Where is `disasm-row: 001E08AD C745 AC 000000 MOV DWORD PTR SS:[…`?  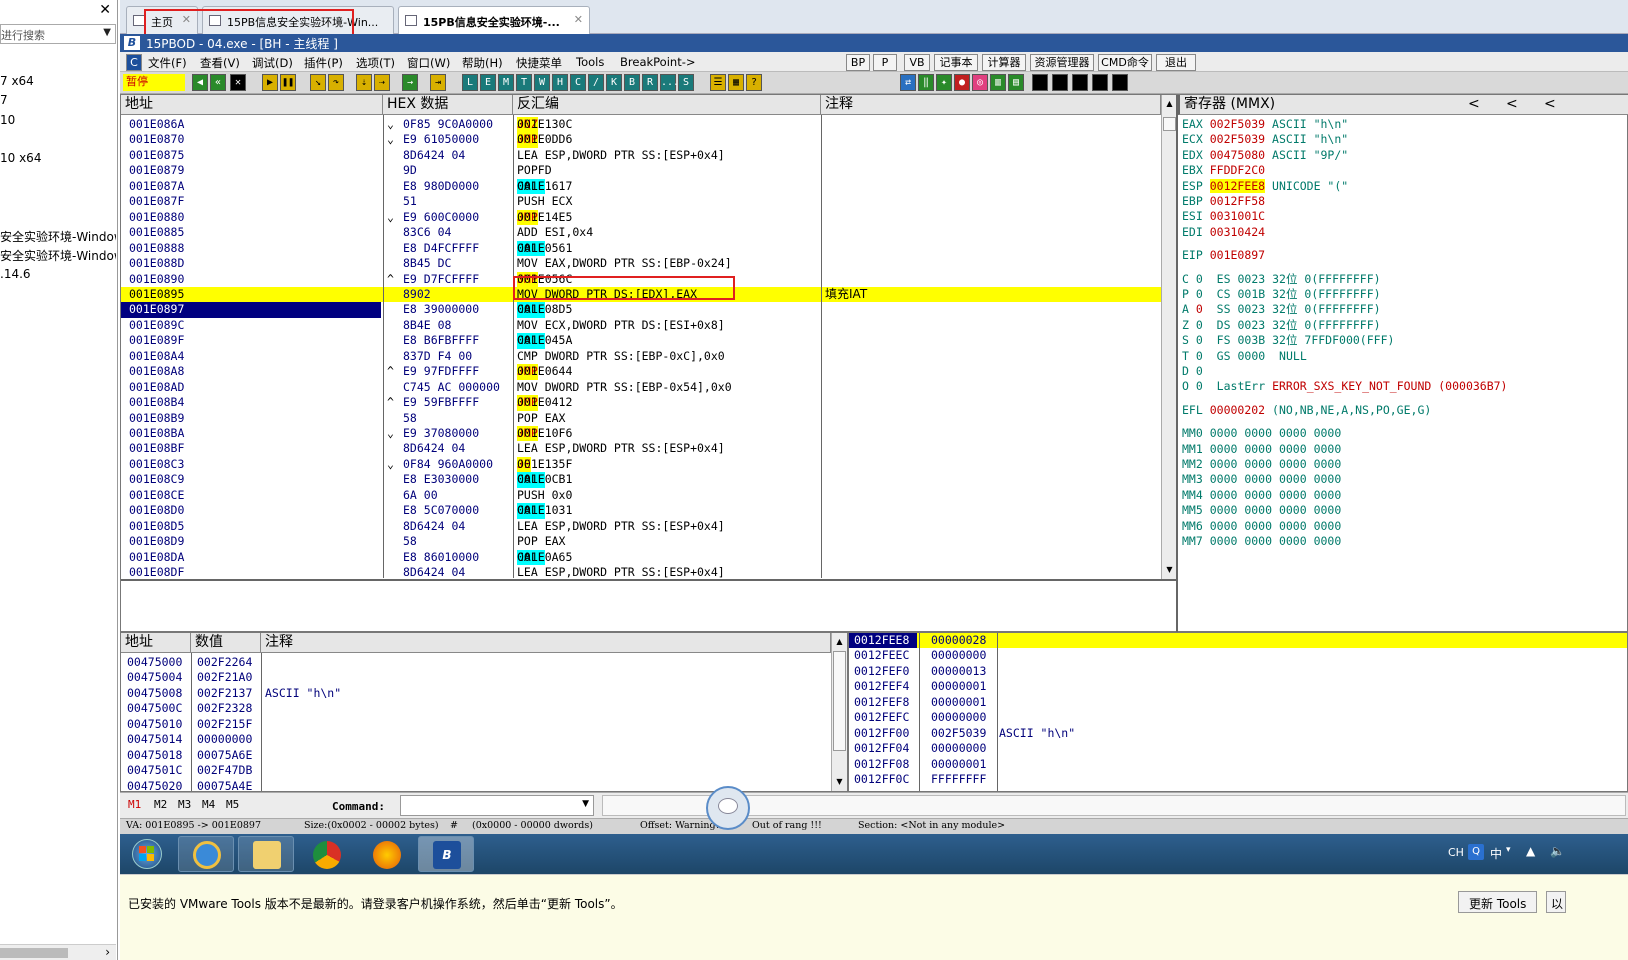 disasm-row: 001E08AD C745 AC 000000 MOV DWORD PTR SS:[… is located at coordinates (641, 387).